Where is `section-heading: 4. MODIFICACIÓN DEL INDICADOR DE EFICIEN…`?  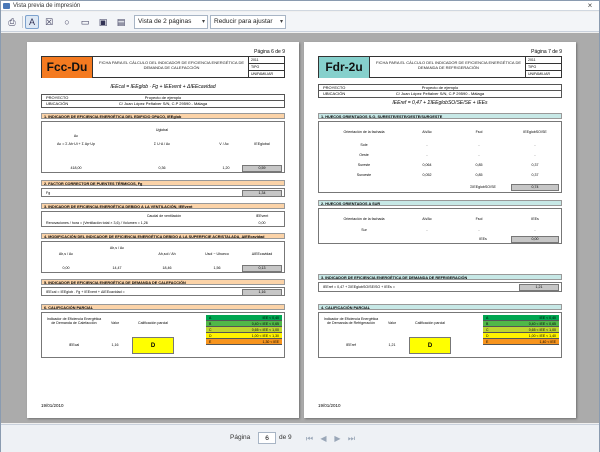 section-heading: 4. MODIFICACIÓN DEL INDICADOR DE EFICIEN… is located at coordinates (163, 236).